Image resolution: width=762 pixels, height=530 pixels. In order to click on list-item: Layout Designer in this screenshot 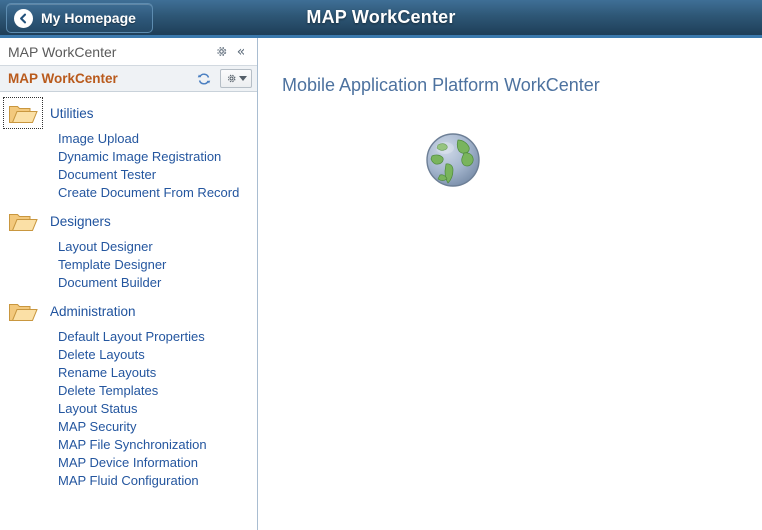, I will do `click(128, 247)`.